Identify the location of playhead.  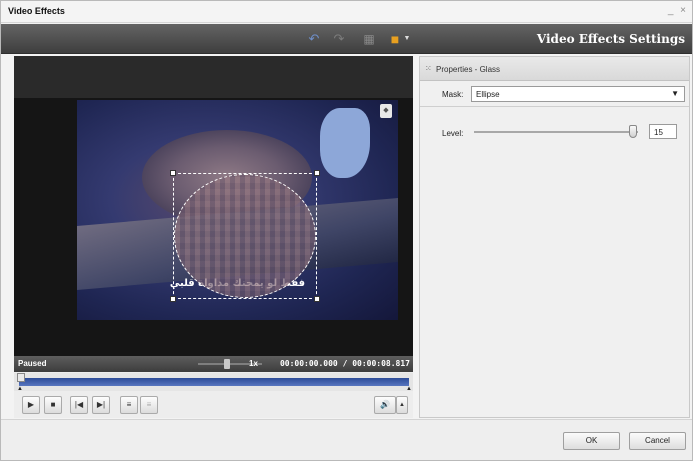
(21, 377).